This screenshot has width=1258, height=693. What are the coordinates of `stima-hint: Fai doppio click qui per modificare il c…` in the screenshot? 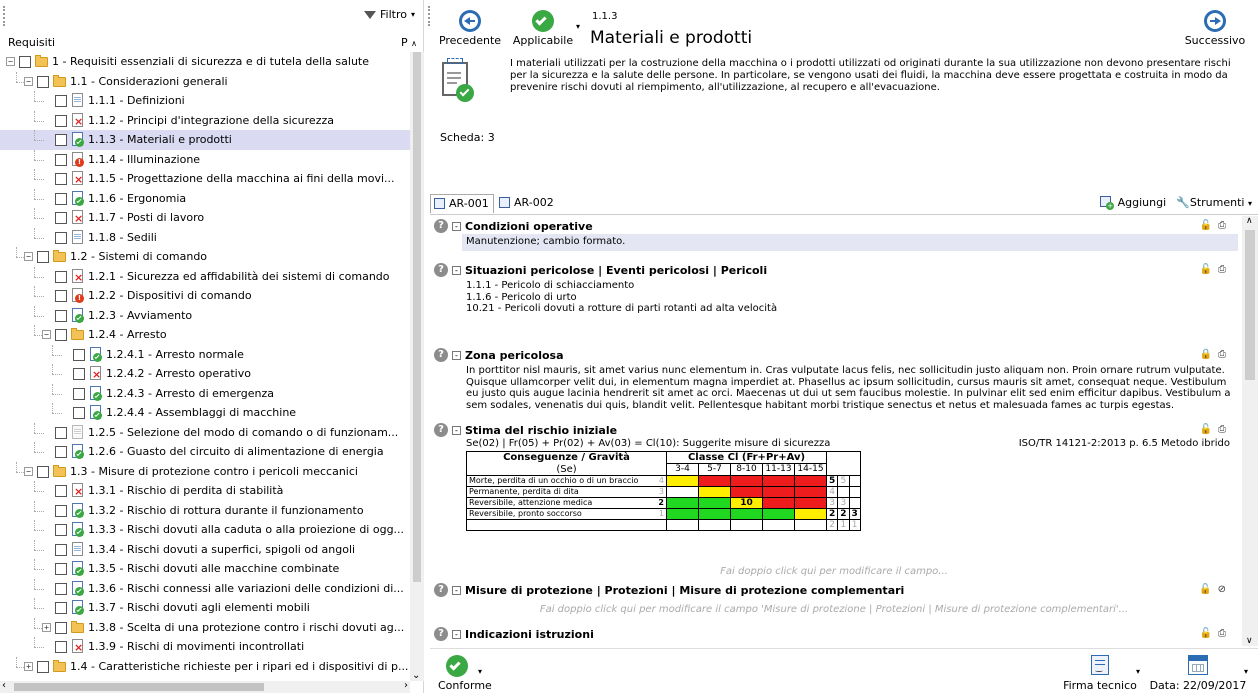 It's located at (834, 571).